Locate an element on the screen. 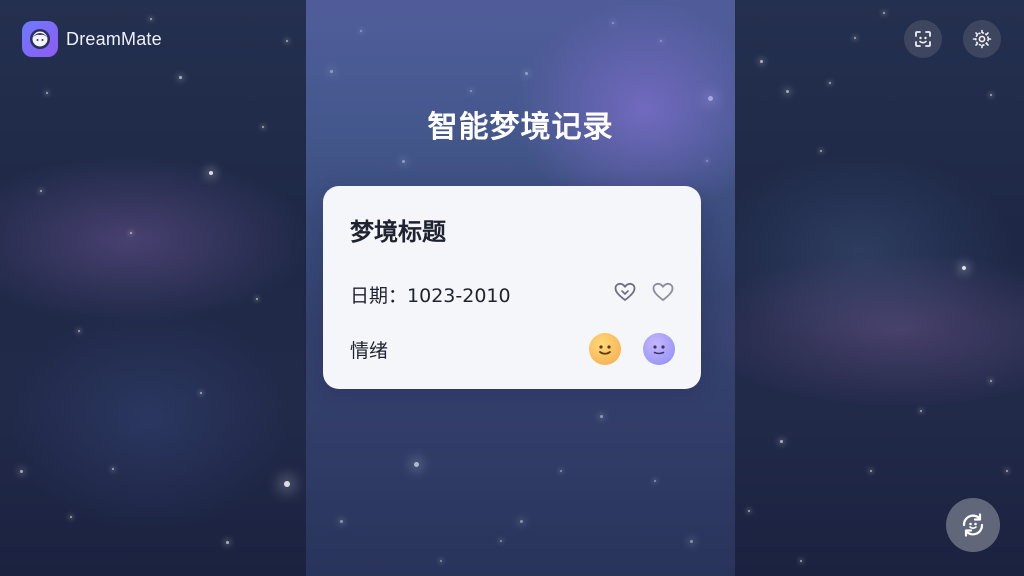 The height and width of the screenshot is (576, 1024). date-row-icons is located at coordinates (644, 294).